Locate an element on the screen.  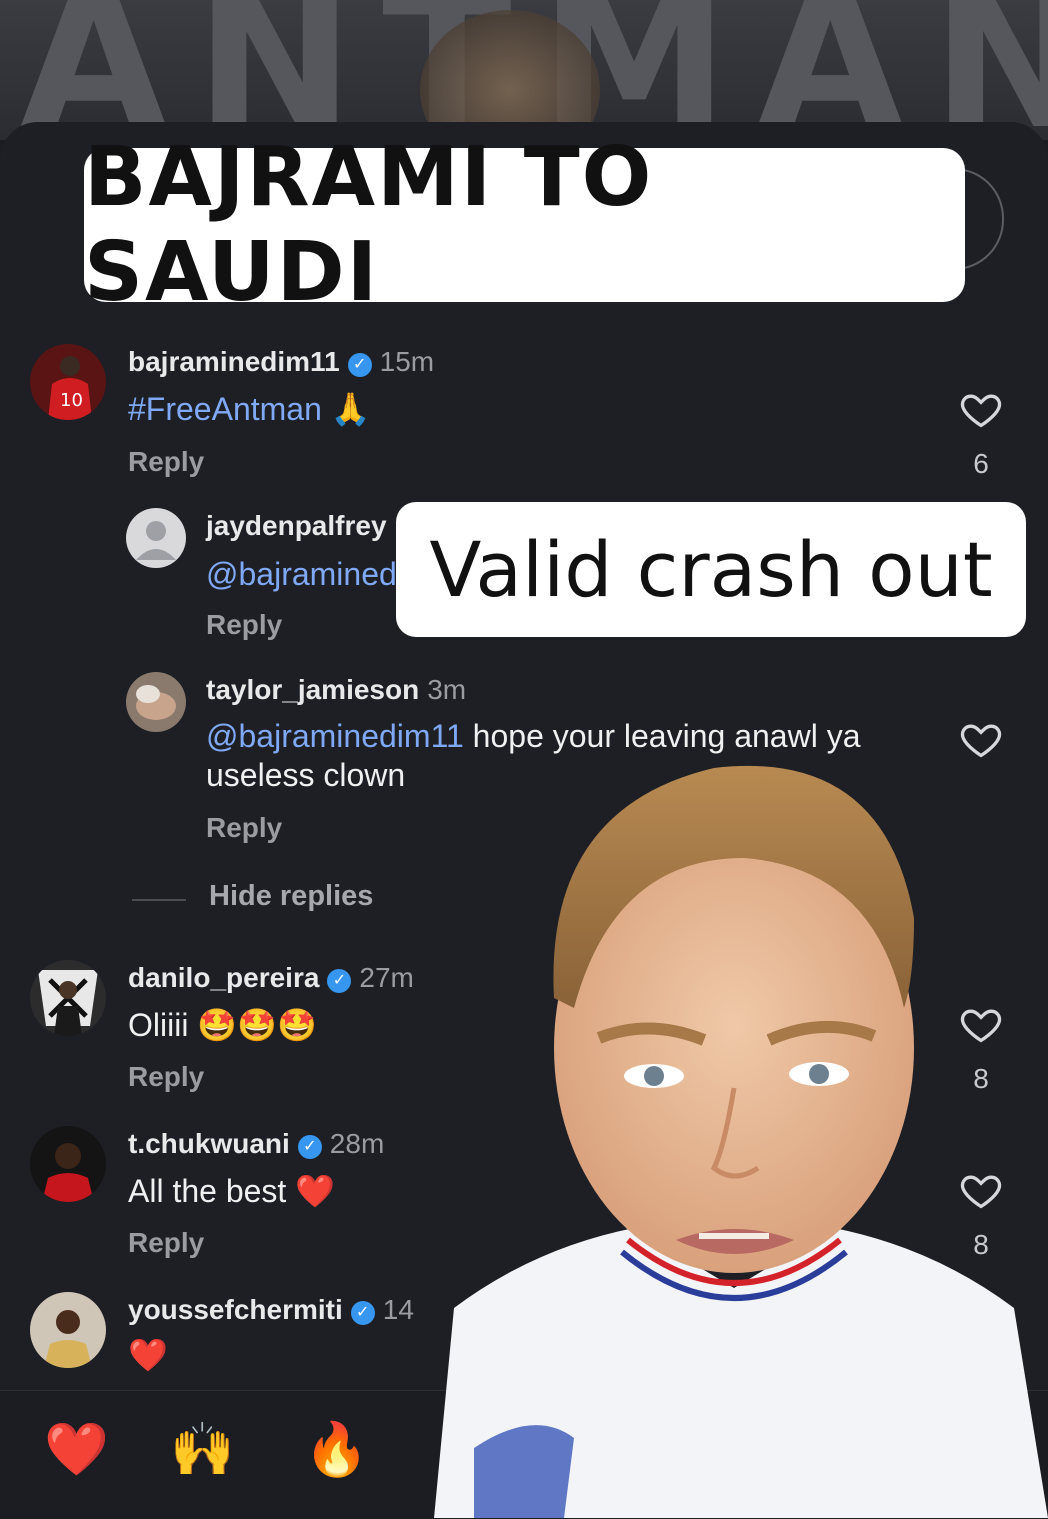
comment-emoji: 🙏 is located at coordinates (350, 409).